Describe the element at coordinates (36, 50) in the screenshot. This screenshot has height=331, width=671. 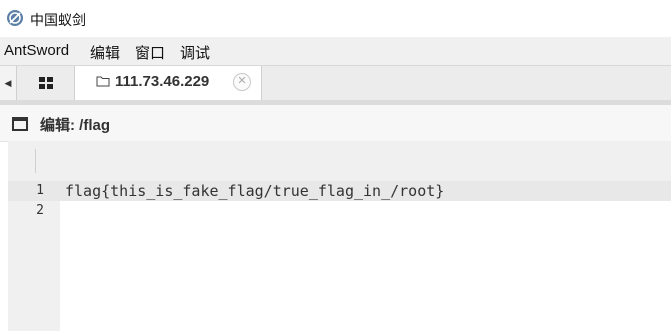
I see `menu-antsword: AntSword` at that location.